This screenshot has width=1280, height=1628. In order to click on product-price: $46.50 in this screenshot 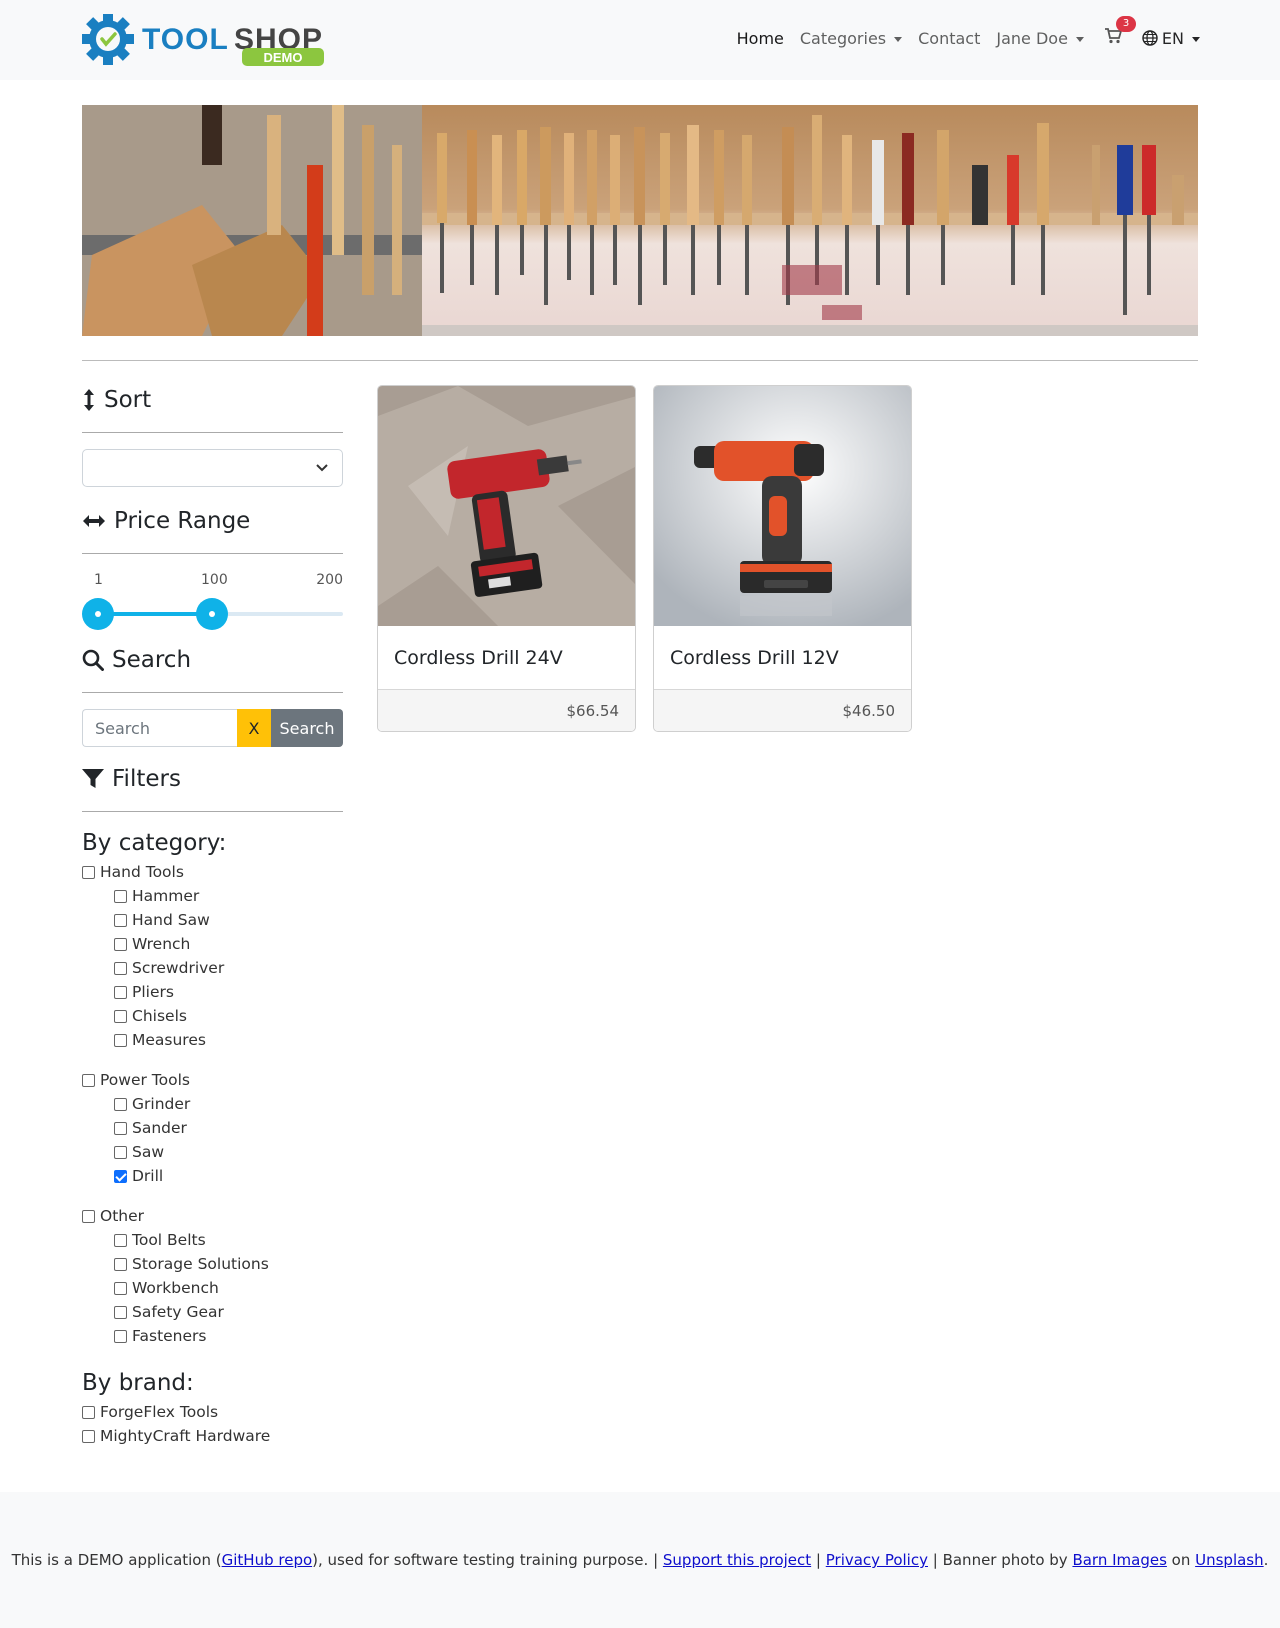, I will do `click(782, 710)`.